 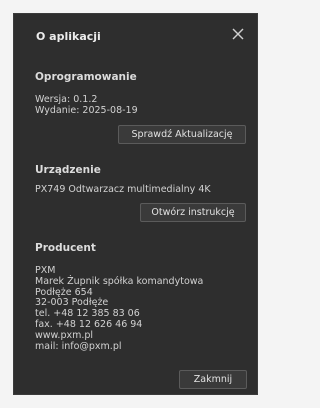 What do you see at coordinates (123, 189) in the screenshot?
I see `device-name: PX749 Odtwarzacz multimedialny 4K` at bounding box center [123, 189].